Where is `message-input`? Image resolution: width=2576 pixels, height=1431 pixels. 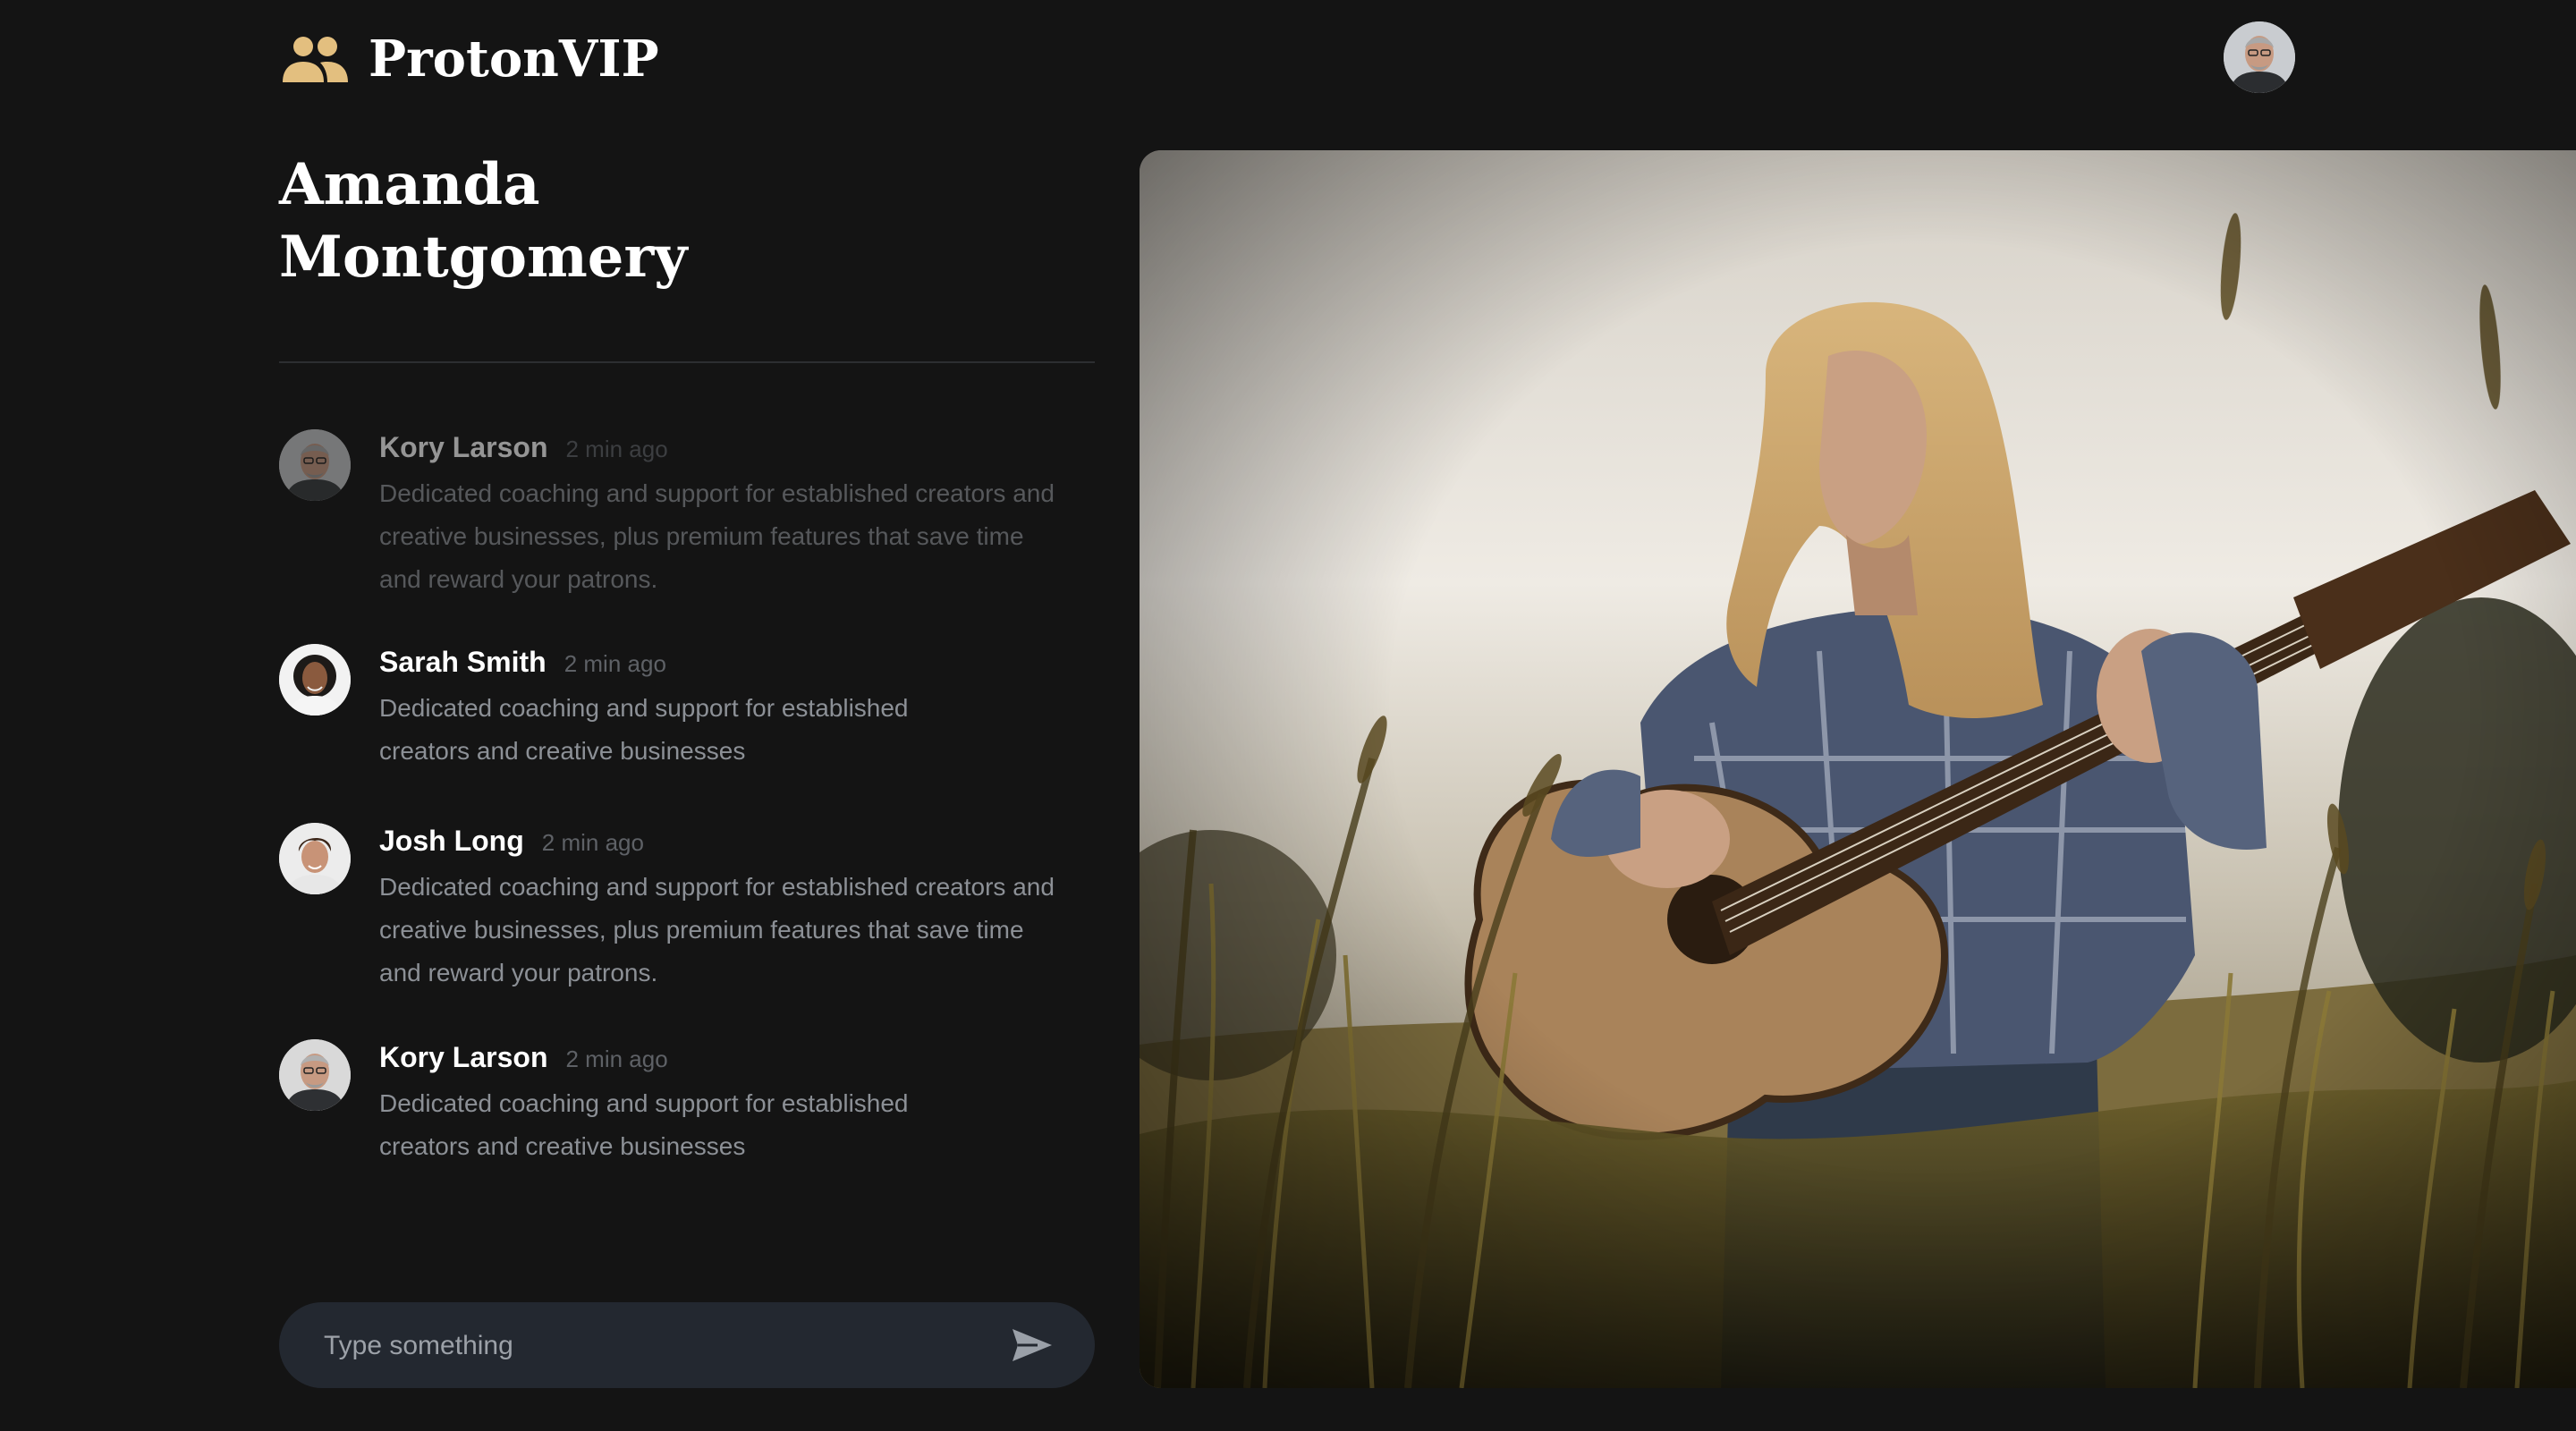 message-input is located at coordinates (663, 1346).